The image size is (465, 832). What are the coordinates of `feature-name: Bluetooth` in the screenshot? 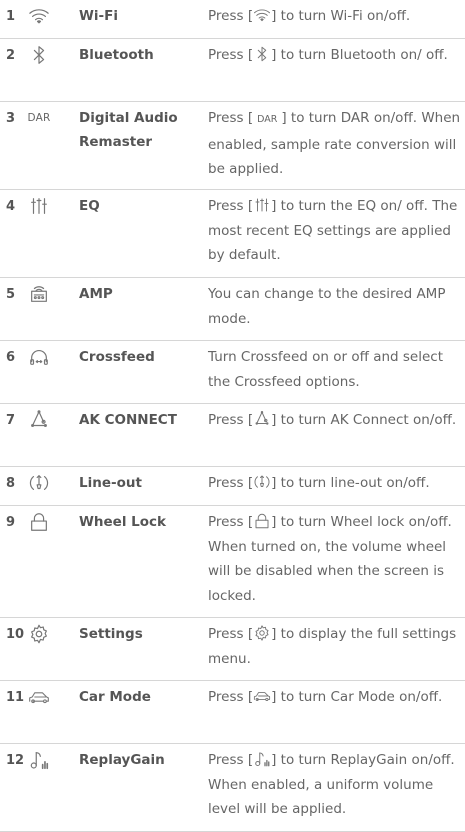 It's located at (116, 55).